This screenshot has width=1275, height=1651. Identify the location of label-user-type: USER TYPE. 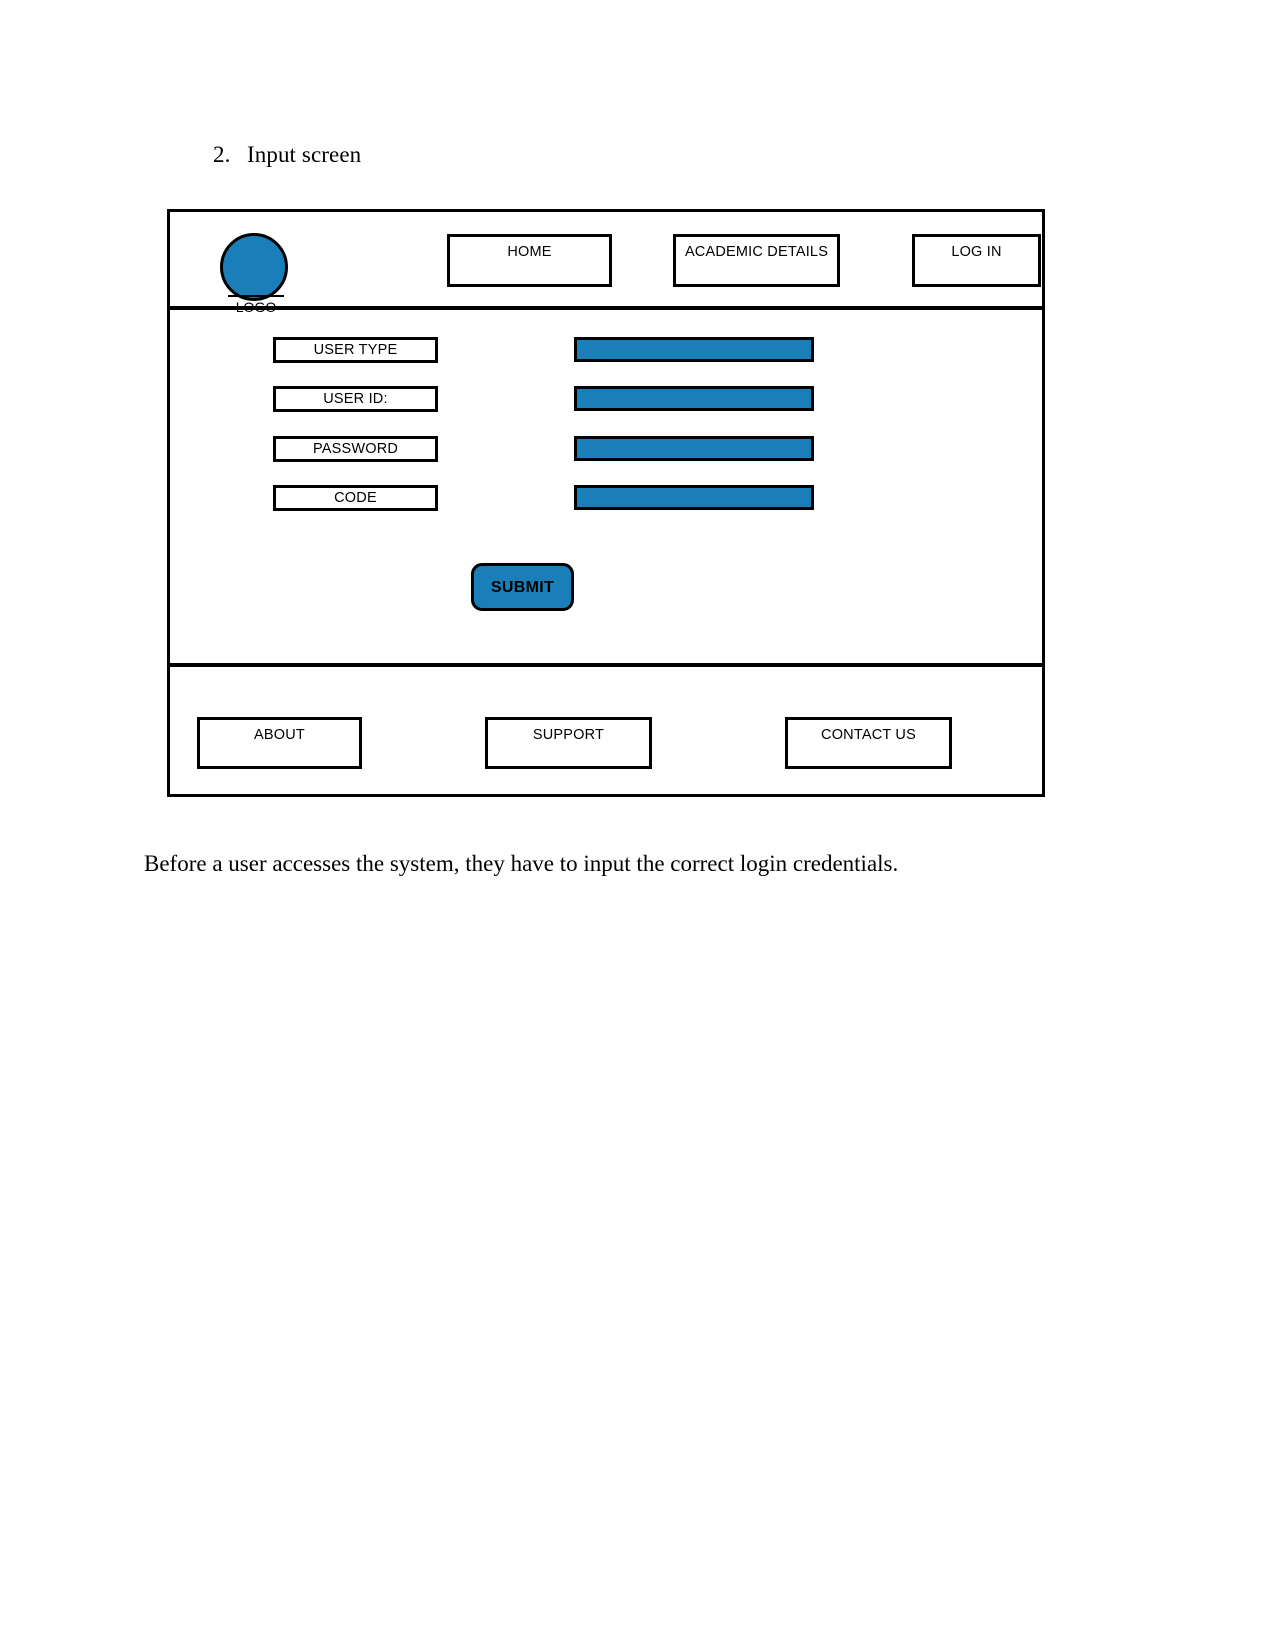
(355, 350).